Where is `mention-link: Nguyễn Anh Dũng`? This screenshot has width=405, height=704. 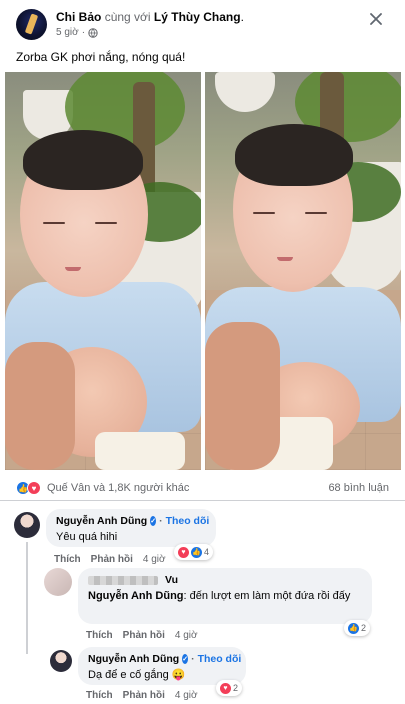 mention-link: Nguyễn Anh Dũng is located at coordinates (136, 596).